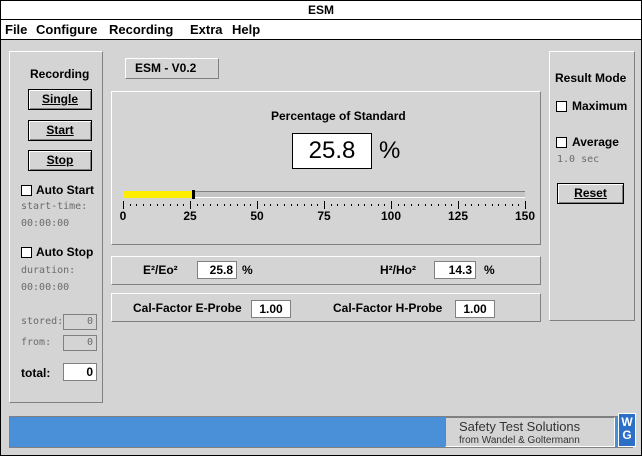  I want to click on scale-tick-100: 100, so click(391, 216).